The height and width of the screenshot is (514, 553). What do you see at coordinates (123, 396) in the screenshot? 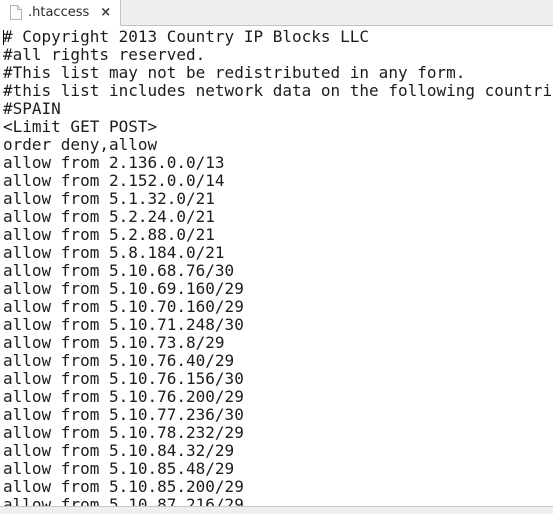
I see `code-line: allow from 5.10.76.200/29` at bounding box center [123, 396].